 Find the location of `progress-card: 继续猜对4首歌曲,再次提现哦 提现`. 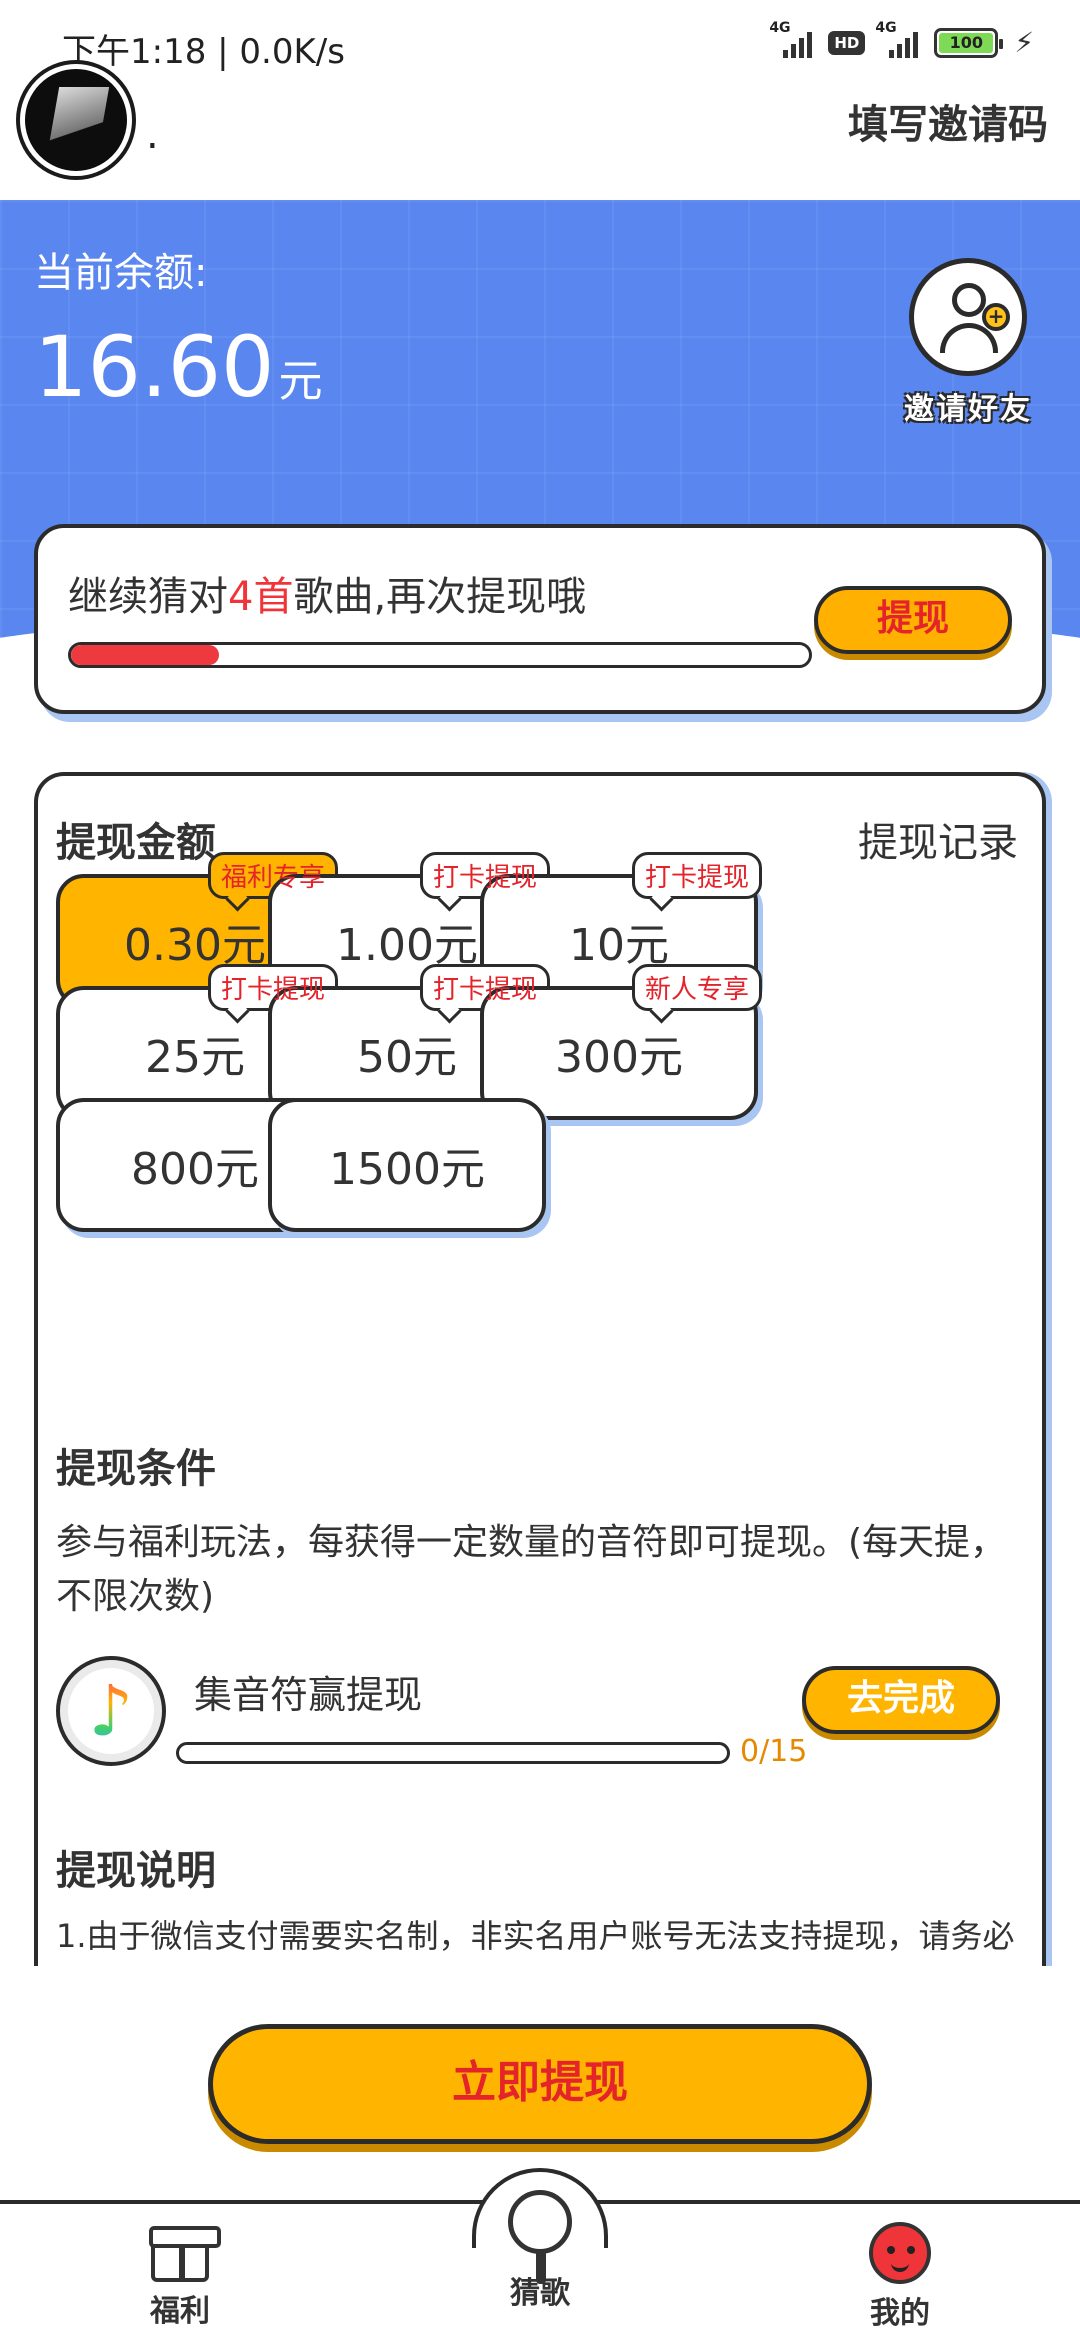

progress-card: 继续猜对4首歌曲,再次提现哦 提现 is located at coordinates (540, 619).